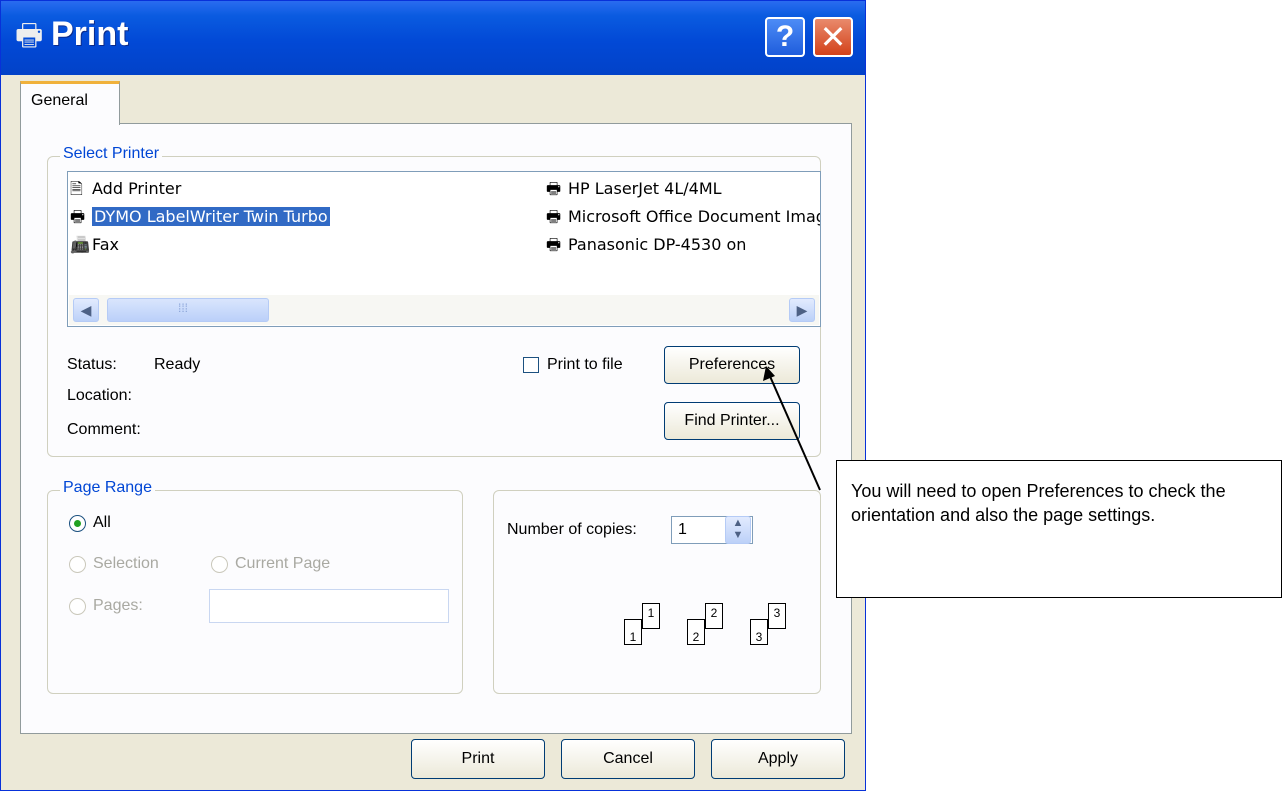  What do you see at coordinates (59, 100) in the screenshot?
I see `tab-label: General` at bounding box center [59, 100].